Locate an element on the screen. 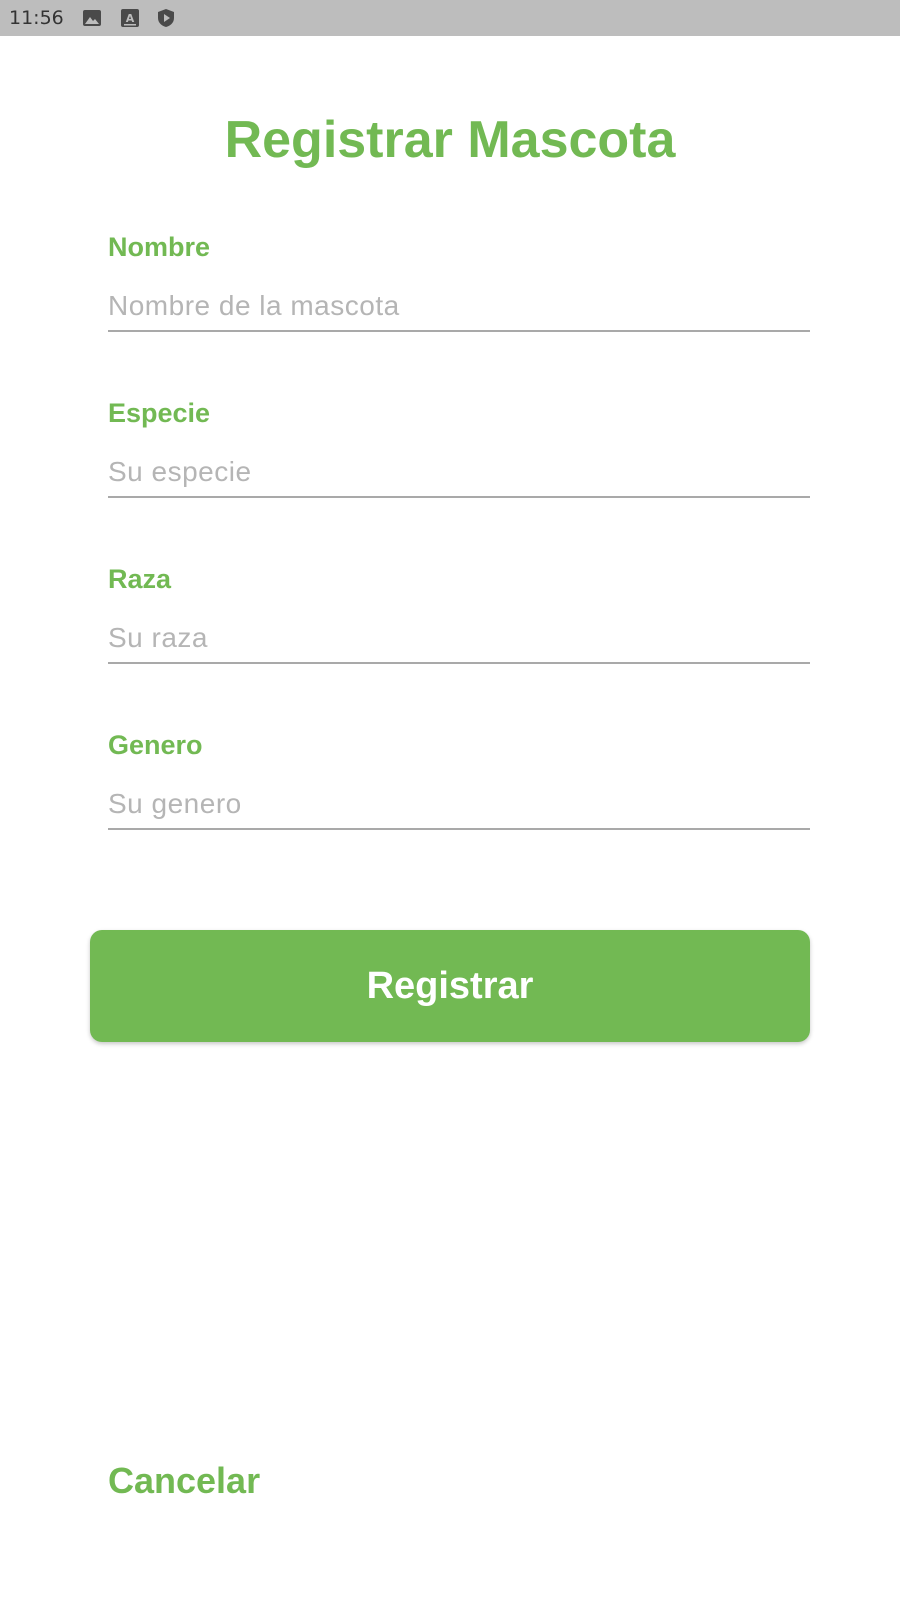 Image resolution: width=900 pixels, height=1600 pixels. cancel-button: Cancelar is located at coordinates (184, 1481).